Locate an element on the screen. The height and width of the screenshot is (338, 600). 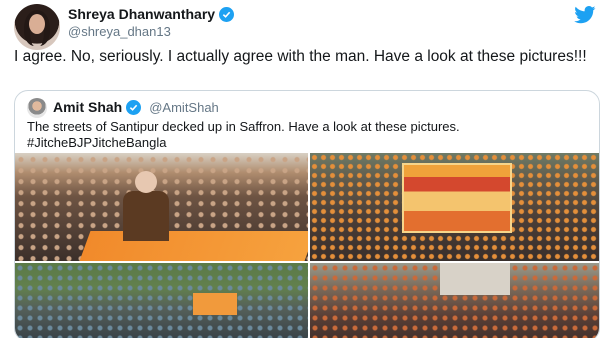
verified-badge-icon is located at coordinates (227, 14).